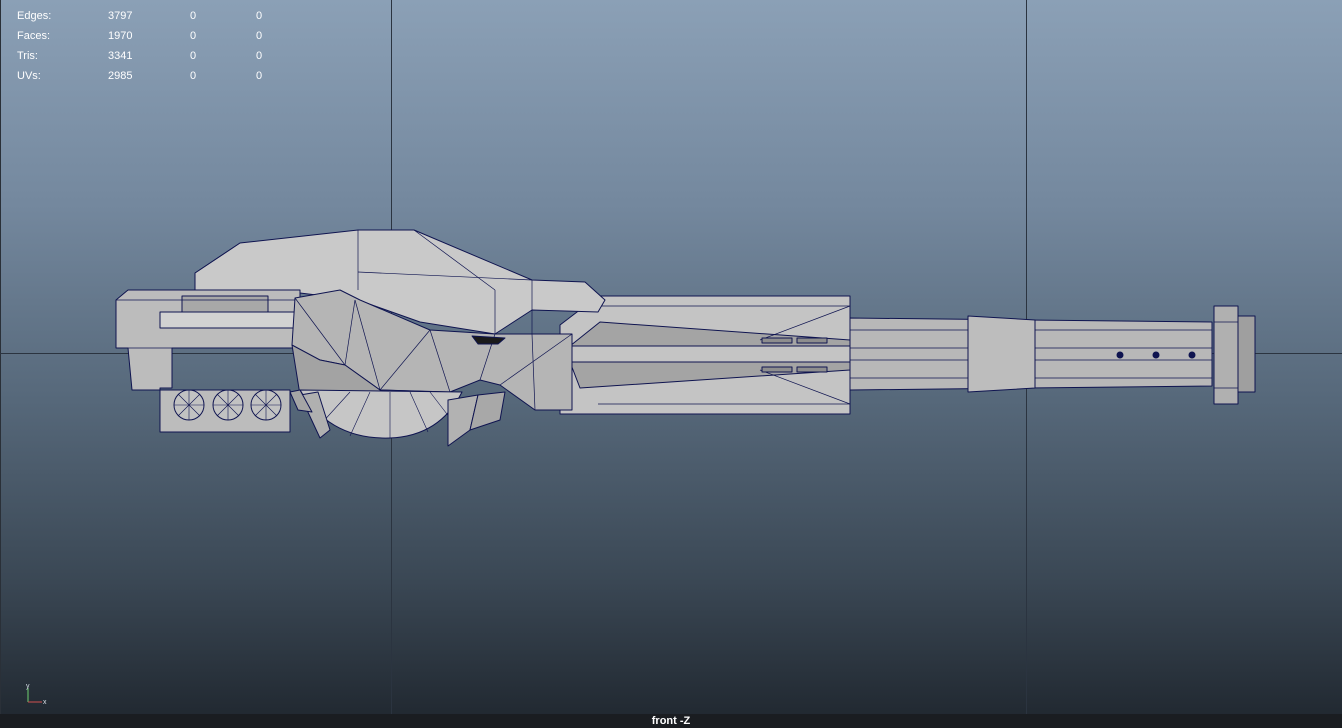  I want to click on camera-name-label: front -Z, so click(671, 721).